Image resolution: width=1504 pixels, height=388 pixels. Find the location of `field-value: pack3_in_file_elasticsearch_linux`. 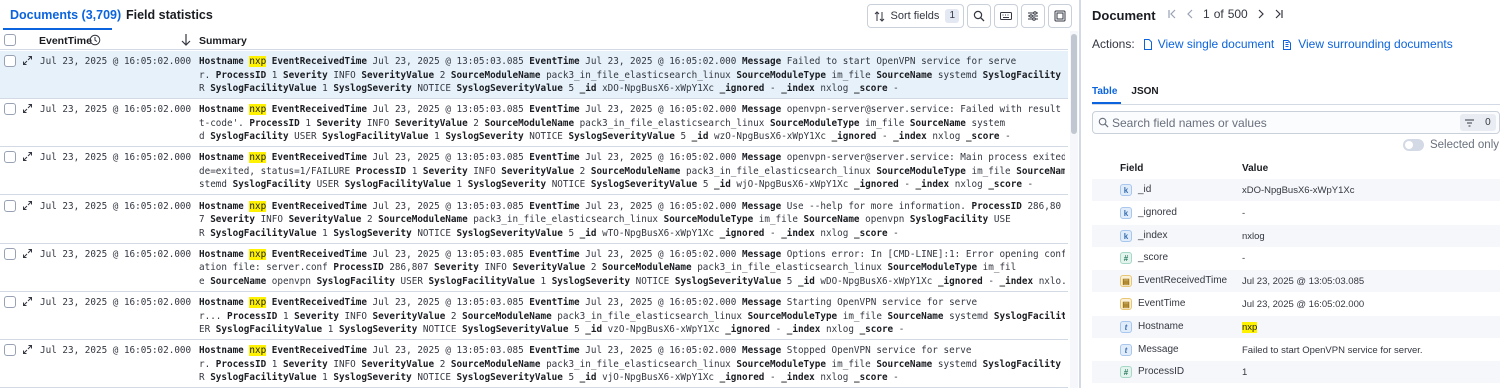

field-value: pack3_in_file_elasticsearch_linux is located at coordinates (565, 220).